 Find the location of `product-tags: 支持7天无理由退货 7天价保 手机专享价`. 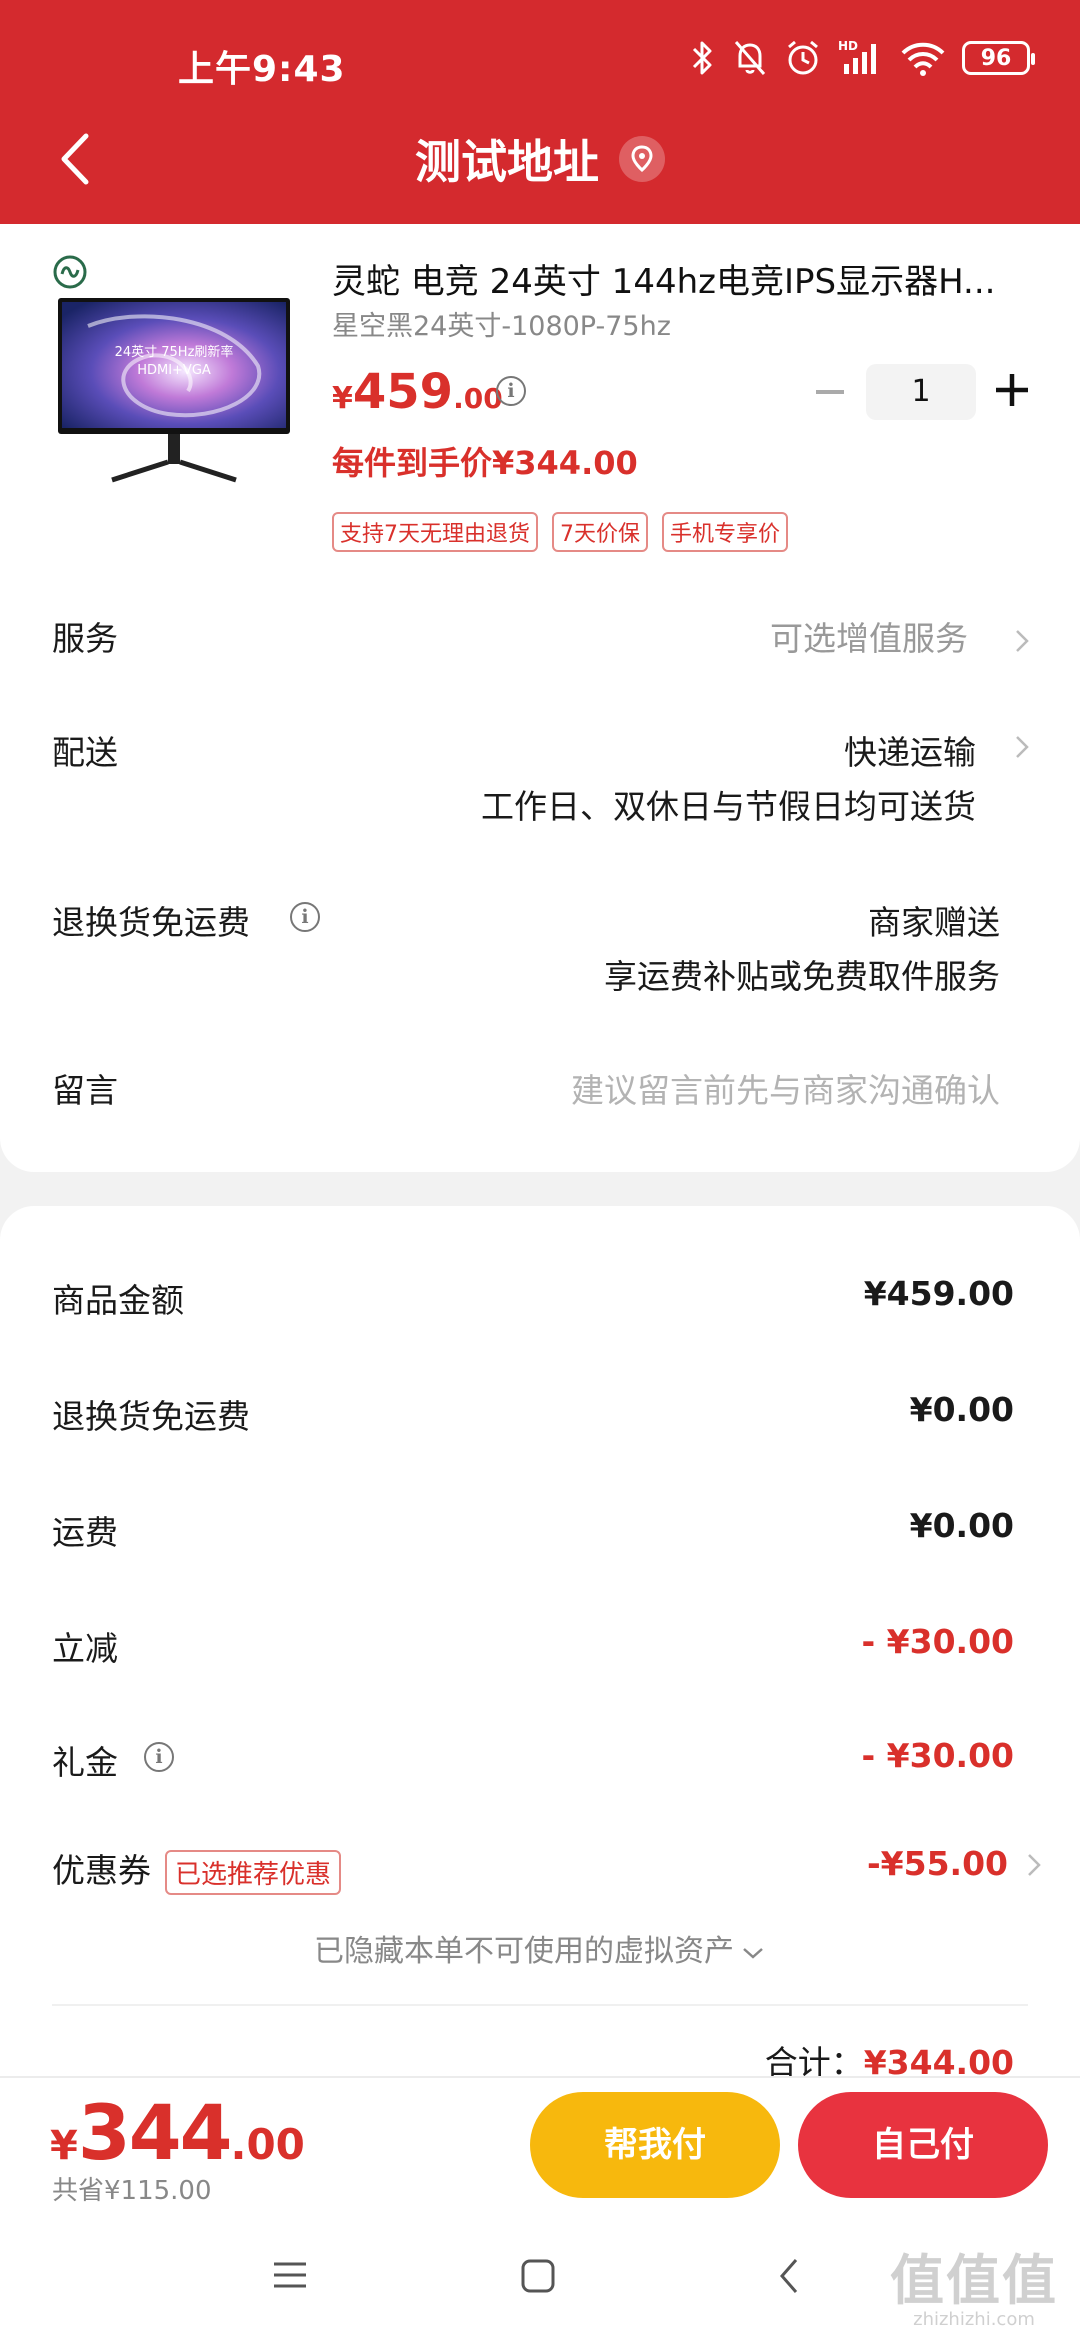

product-tags: 支持7天无理由退货 7天价保 手机专享价 is located at coordinates (560, 532).